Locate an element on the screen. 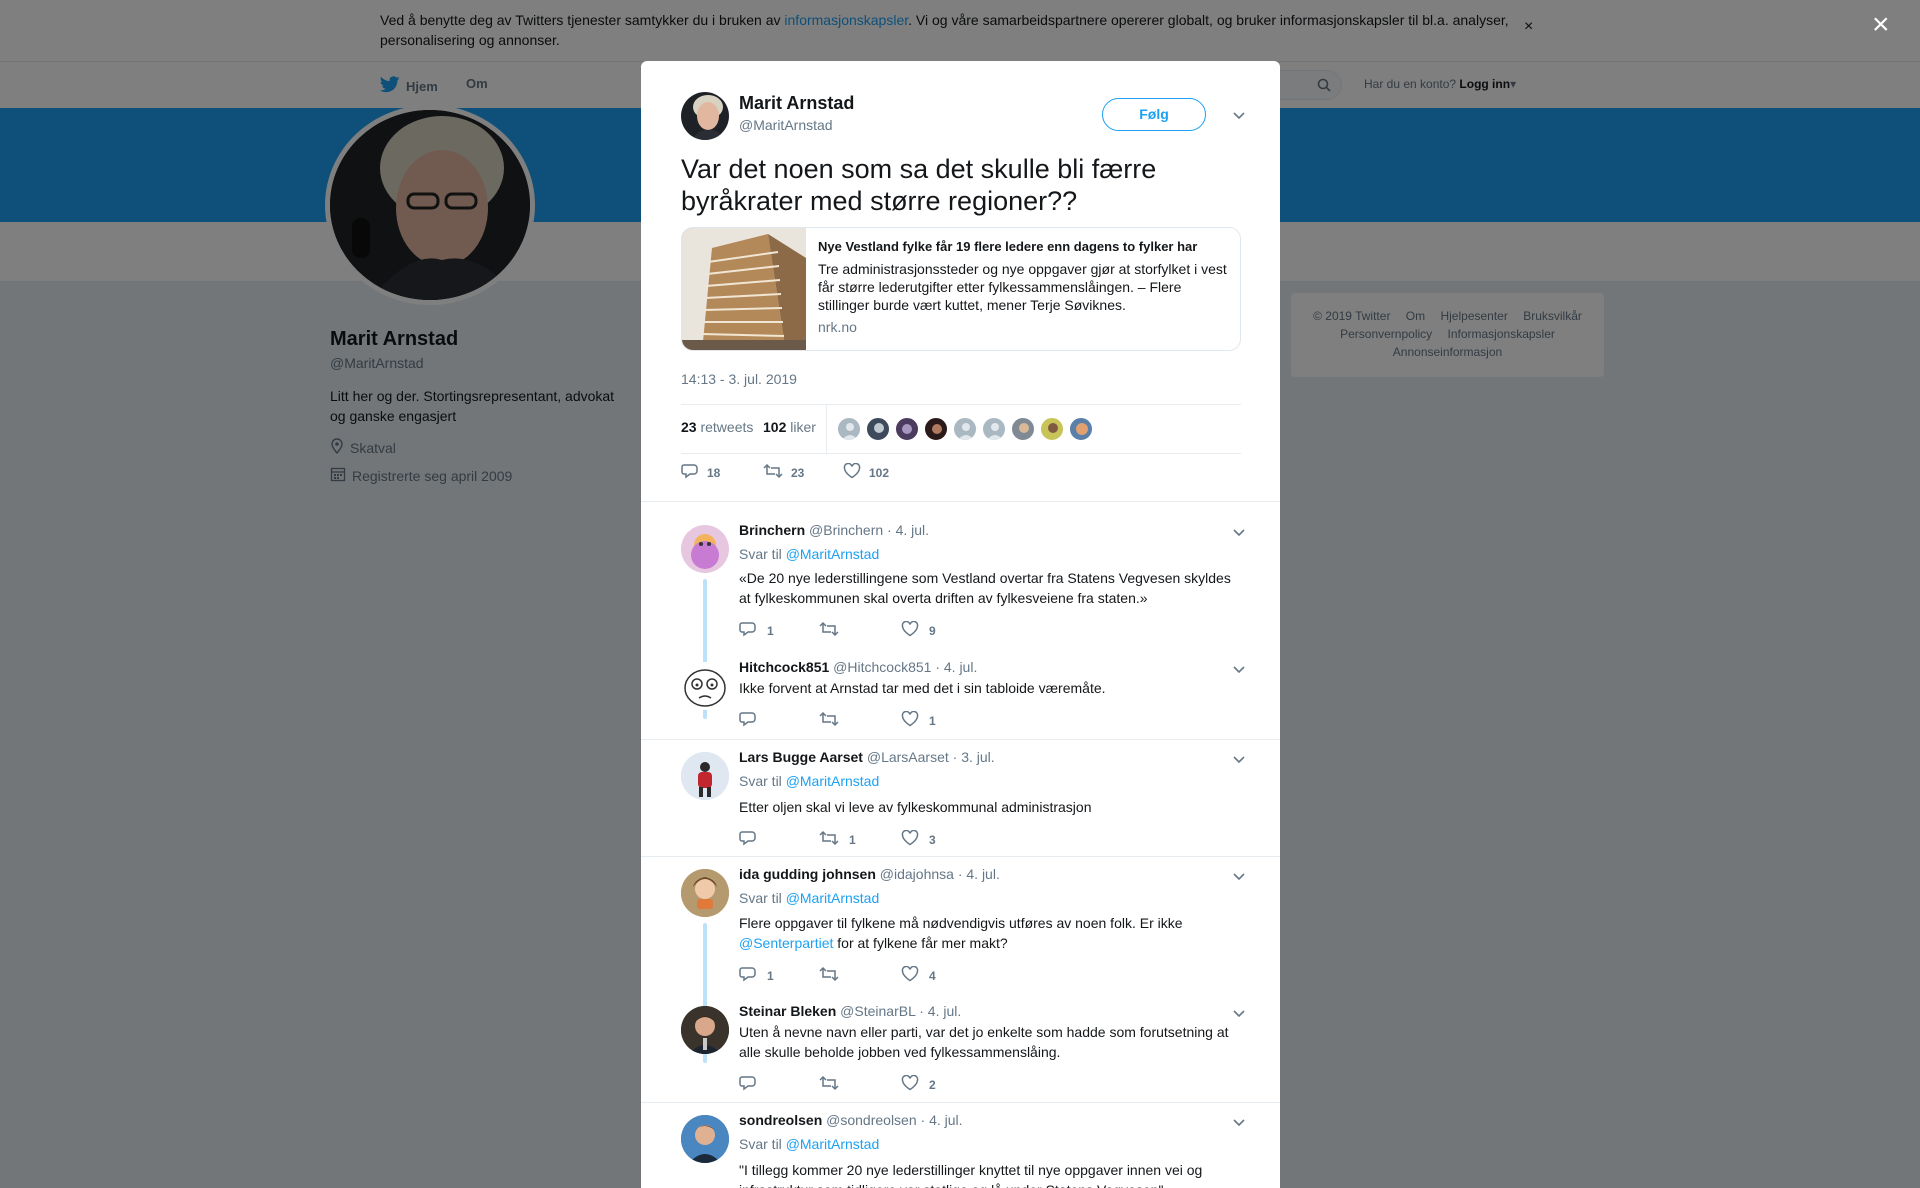 The width and height of the screenshot is (1920, 1188). close-icon: × is located at coordinates (1881, 25).